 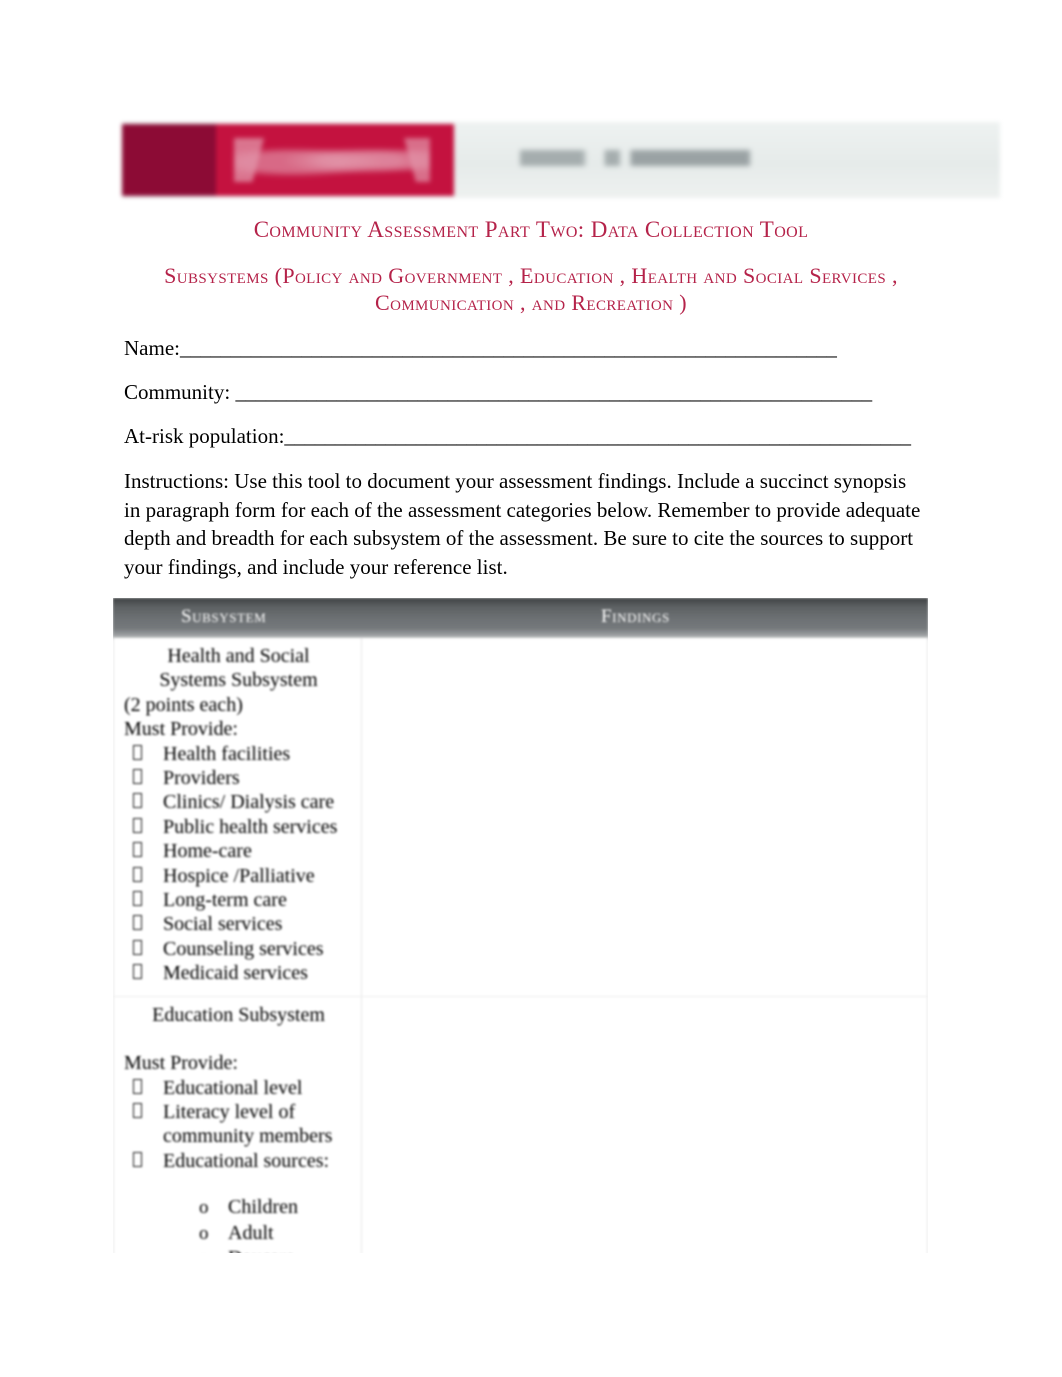 What do you see at coordinates (520, 618) in the screenshot?
I see `table-header-row: Subsystem Findings` at bounding box center [520, 618].